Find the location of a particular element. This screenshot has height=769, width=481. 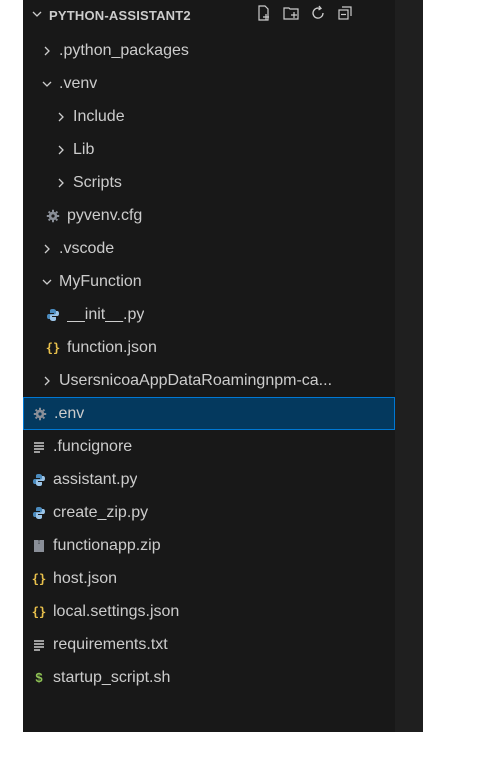

tree-item-label: __init__.py is located at coordinates (106, 314).